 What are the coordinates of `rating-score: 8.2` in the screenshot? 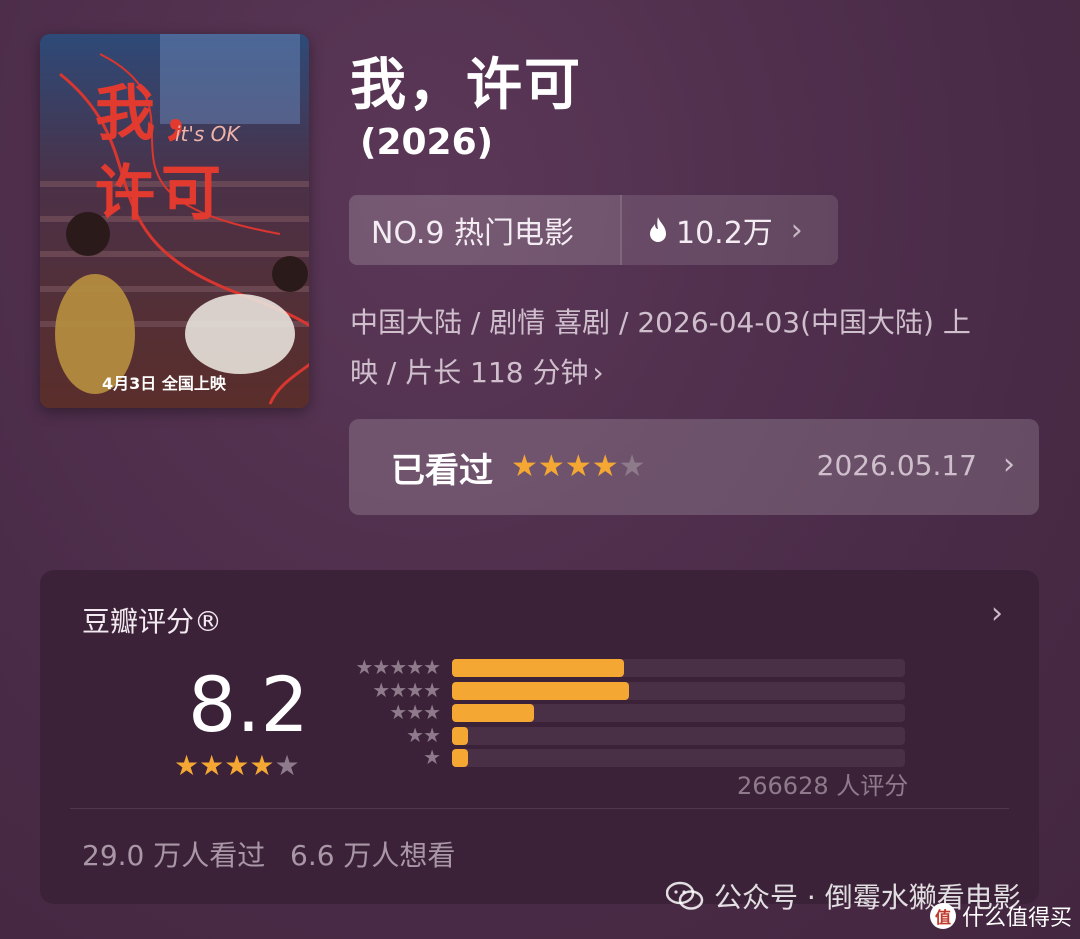 It's located at (248, 704).